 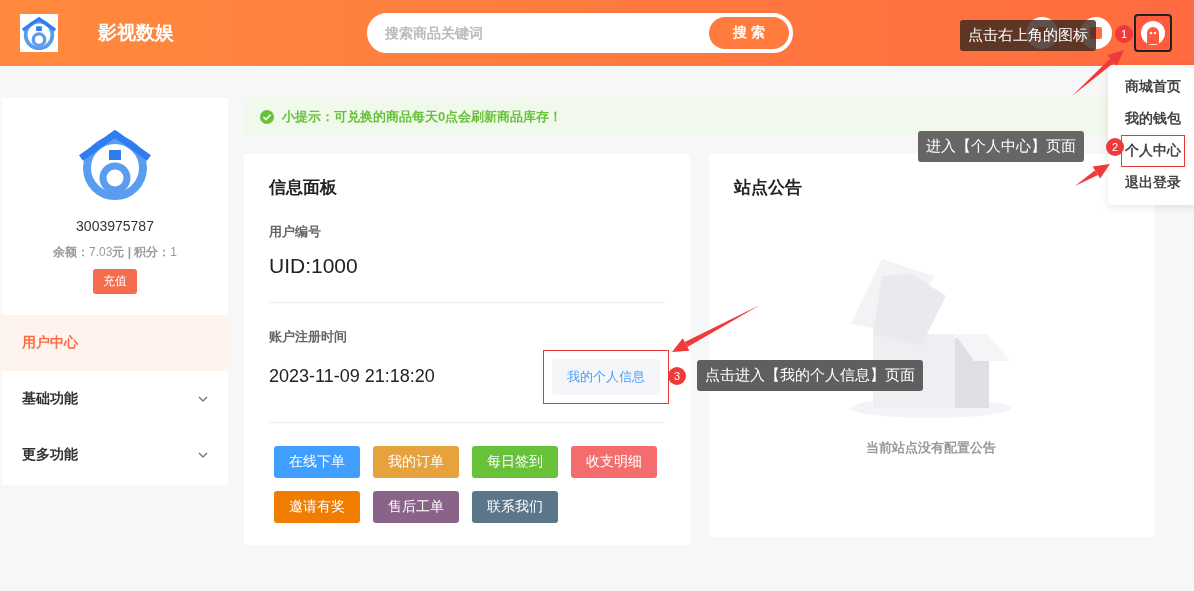 I want to click on action-button: 收支明细, so click(x=614, y=462).